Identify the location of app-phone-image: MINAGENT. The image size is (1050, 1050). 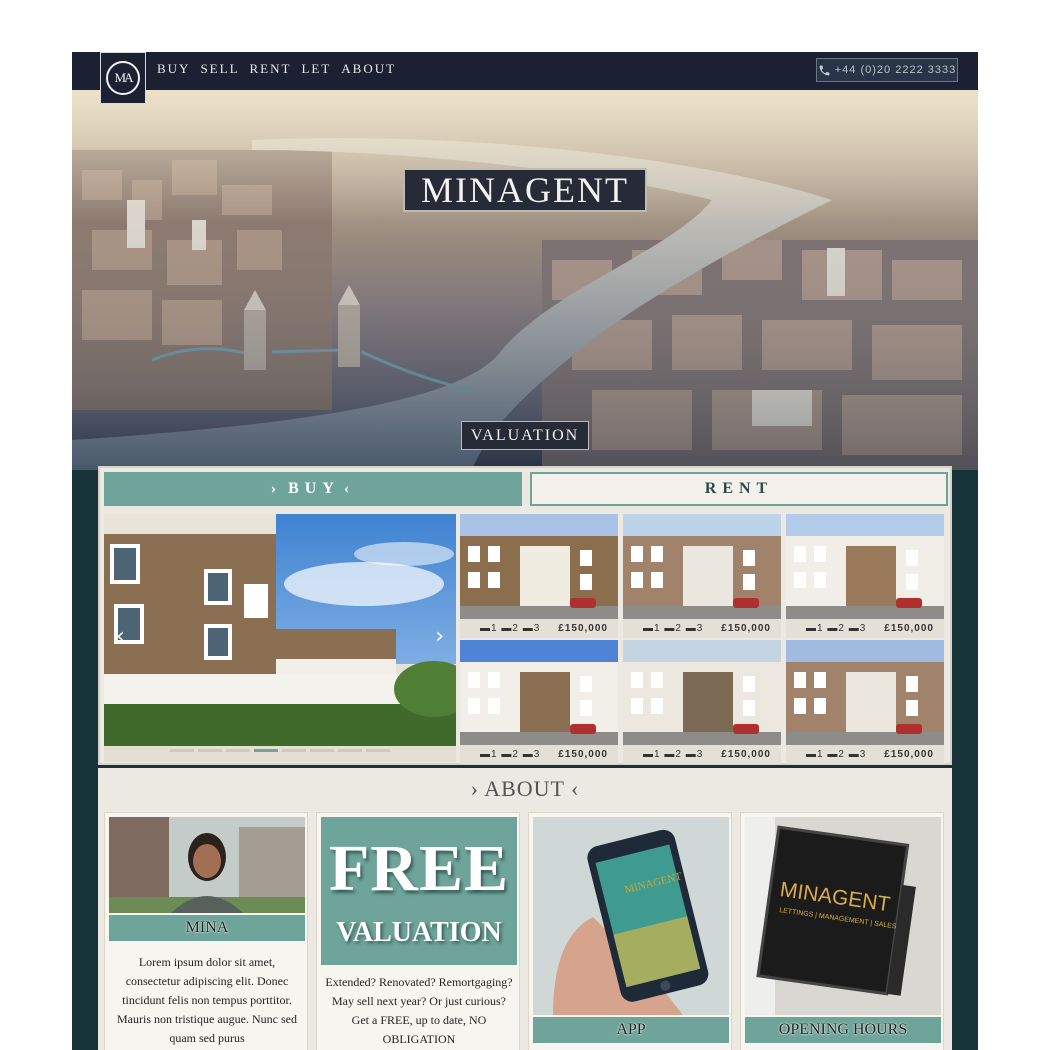
(631, 916).